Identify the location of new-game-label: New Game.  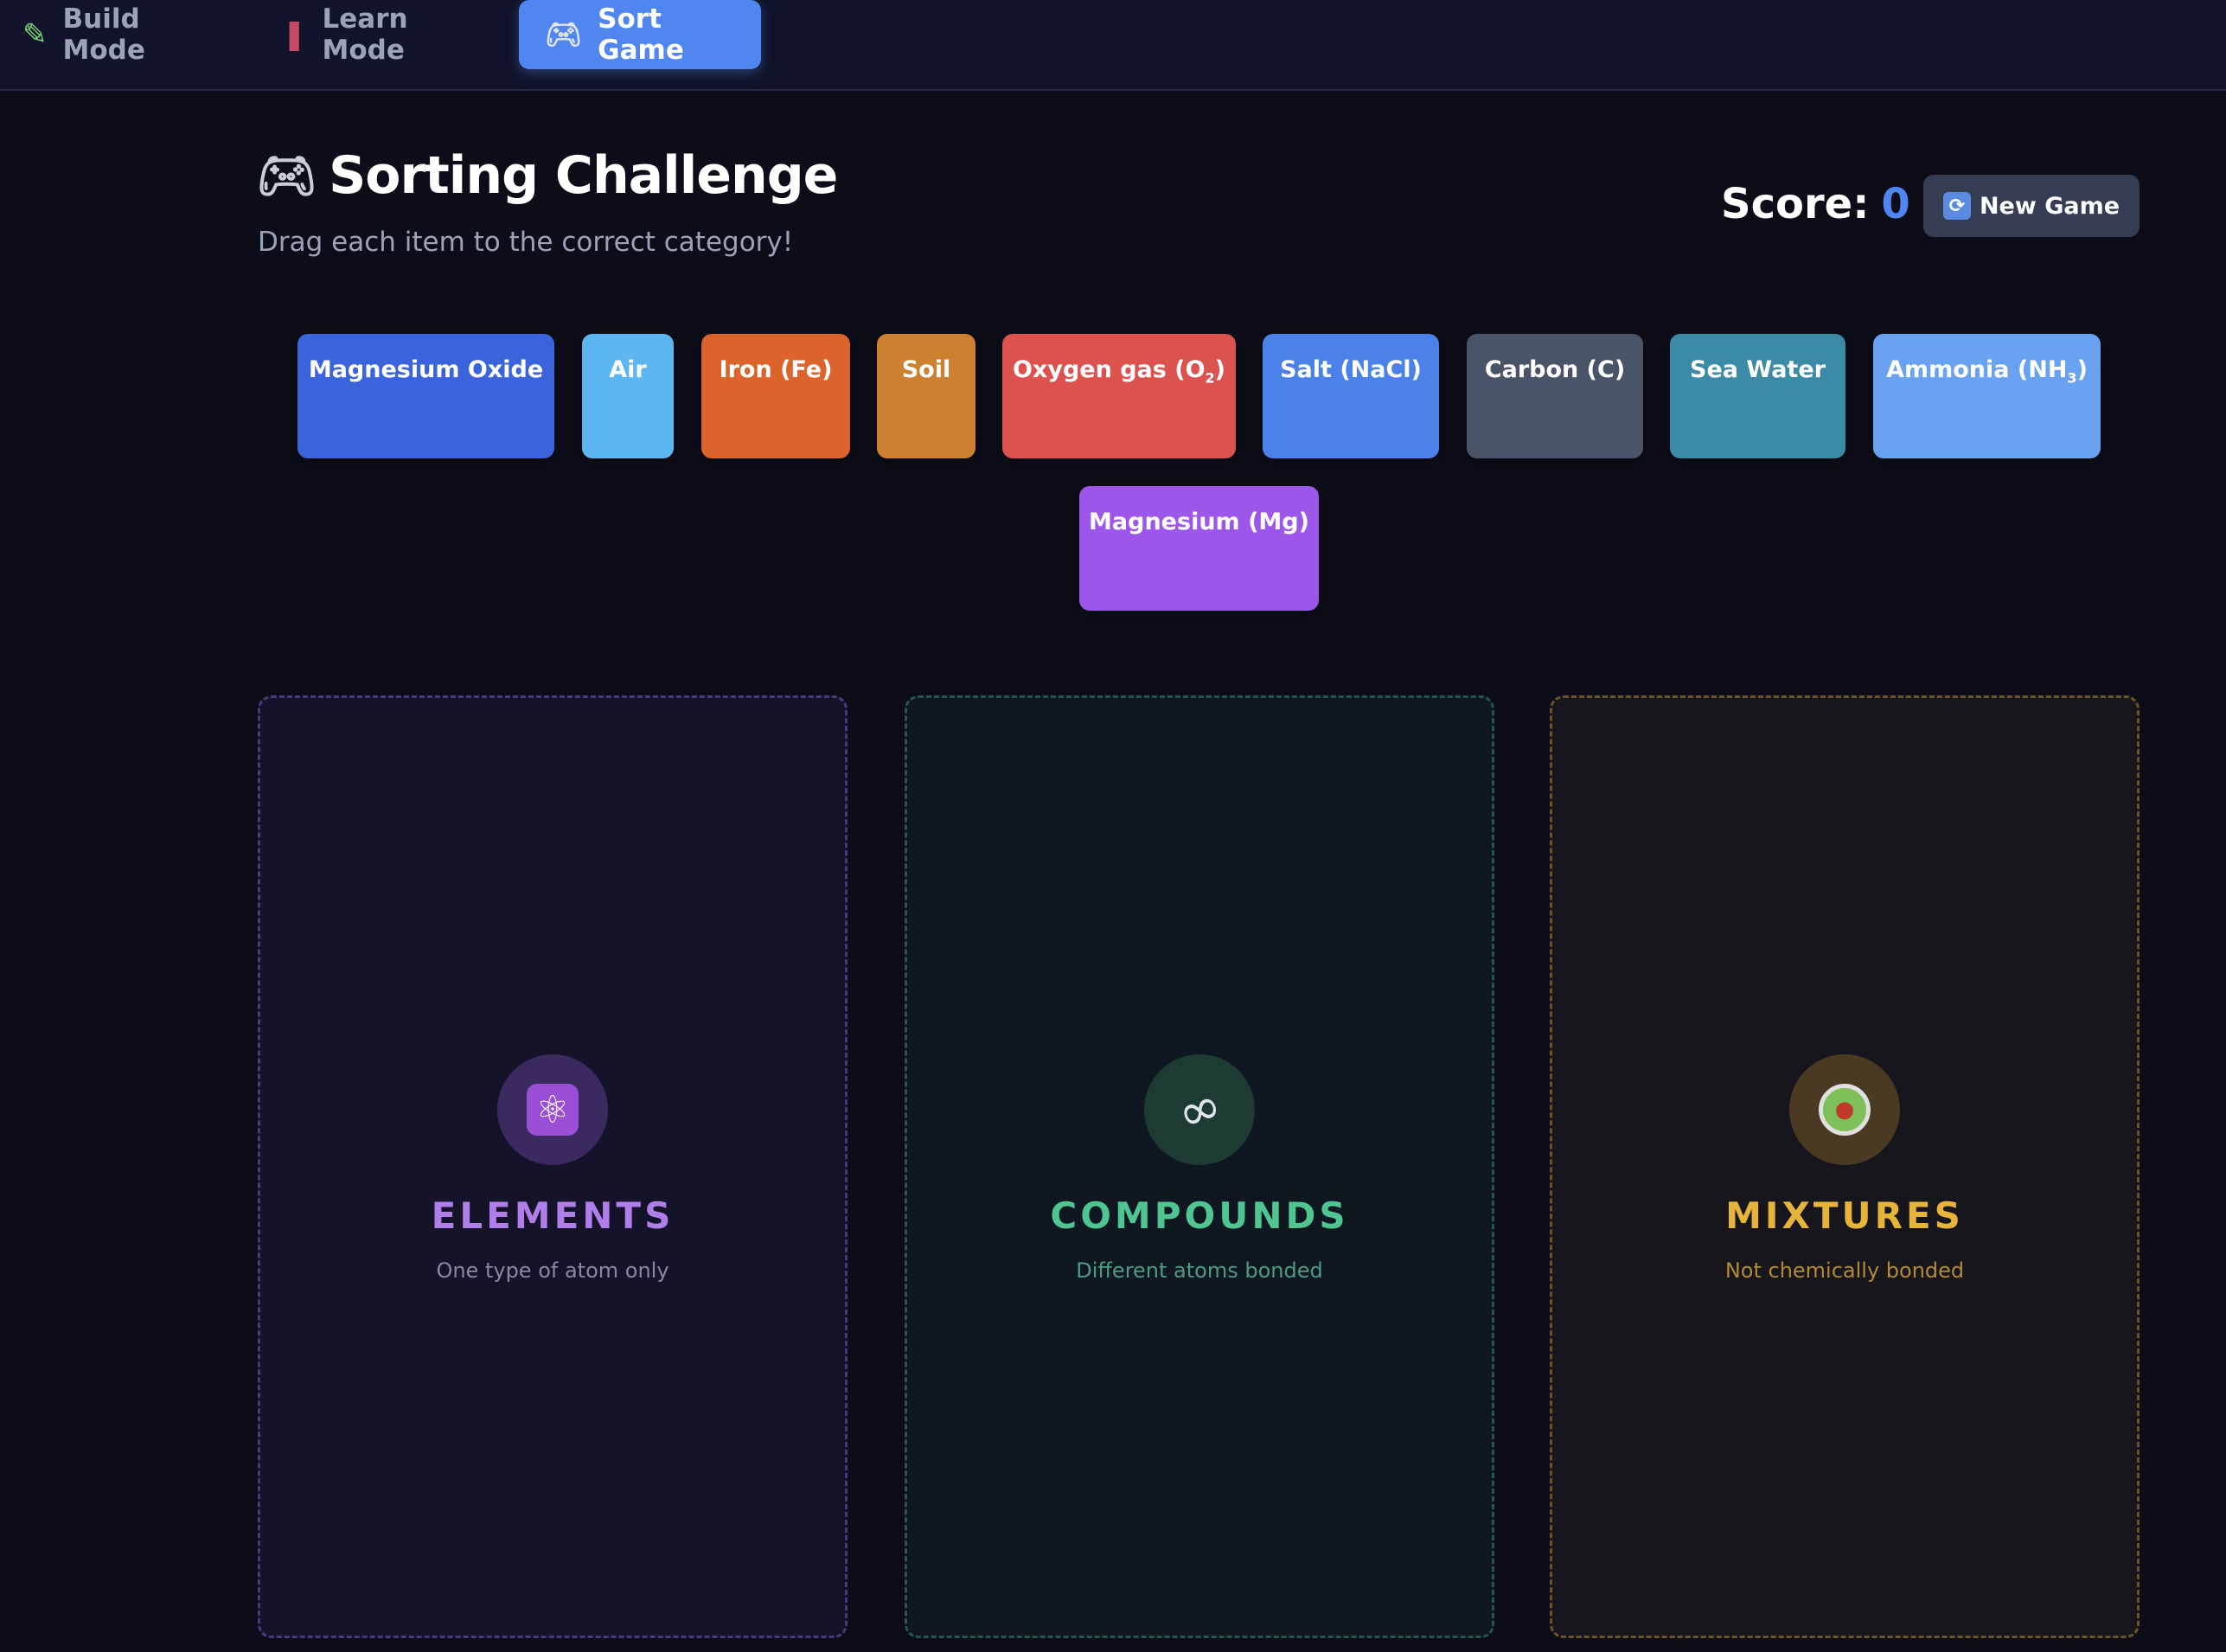
(2049, 206).